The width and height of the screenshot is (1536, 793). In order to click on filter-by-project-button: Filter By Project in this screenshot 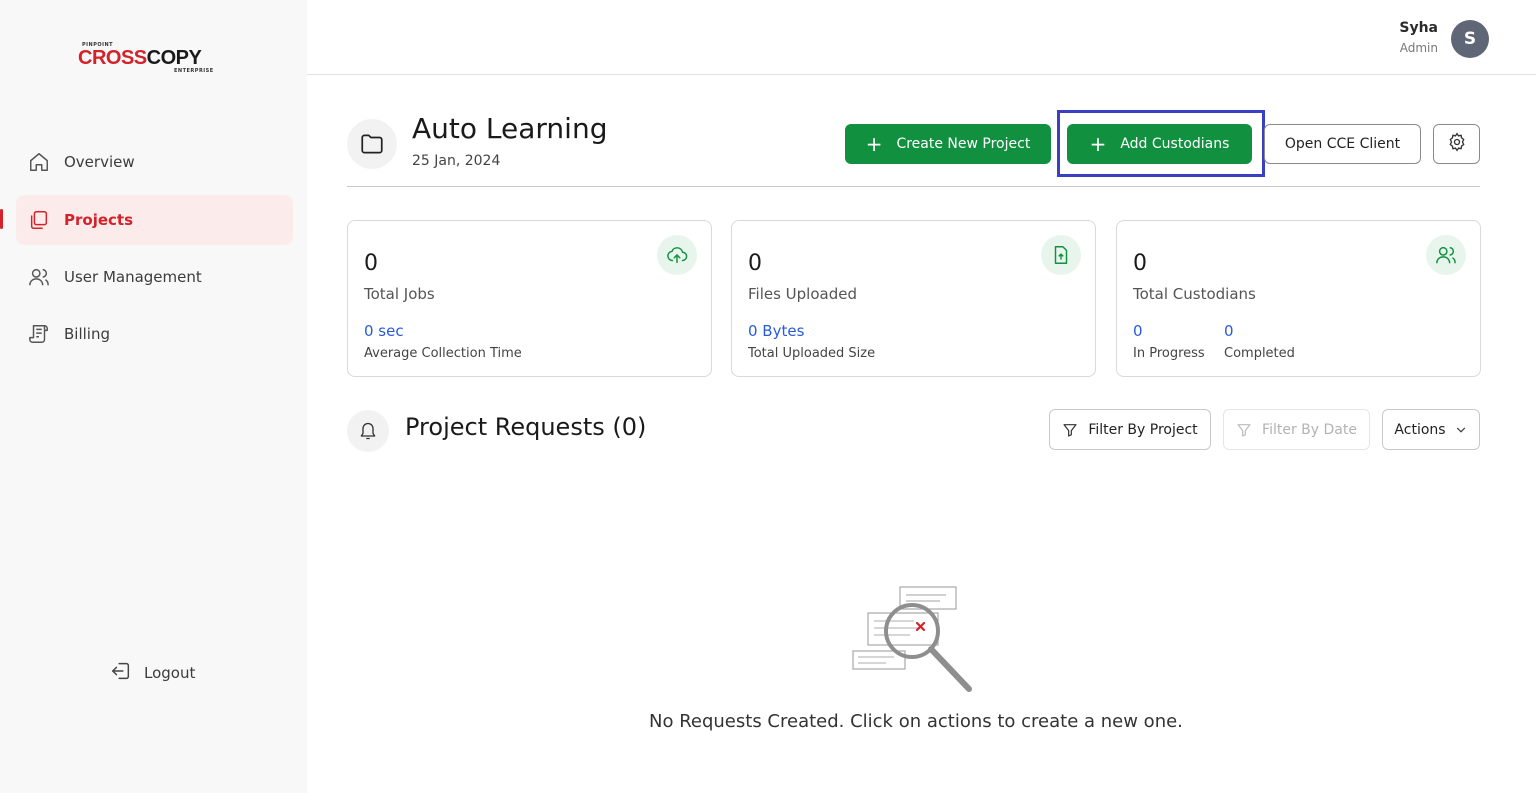, I will do `click(1130, 429)`.